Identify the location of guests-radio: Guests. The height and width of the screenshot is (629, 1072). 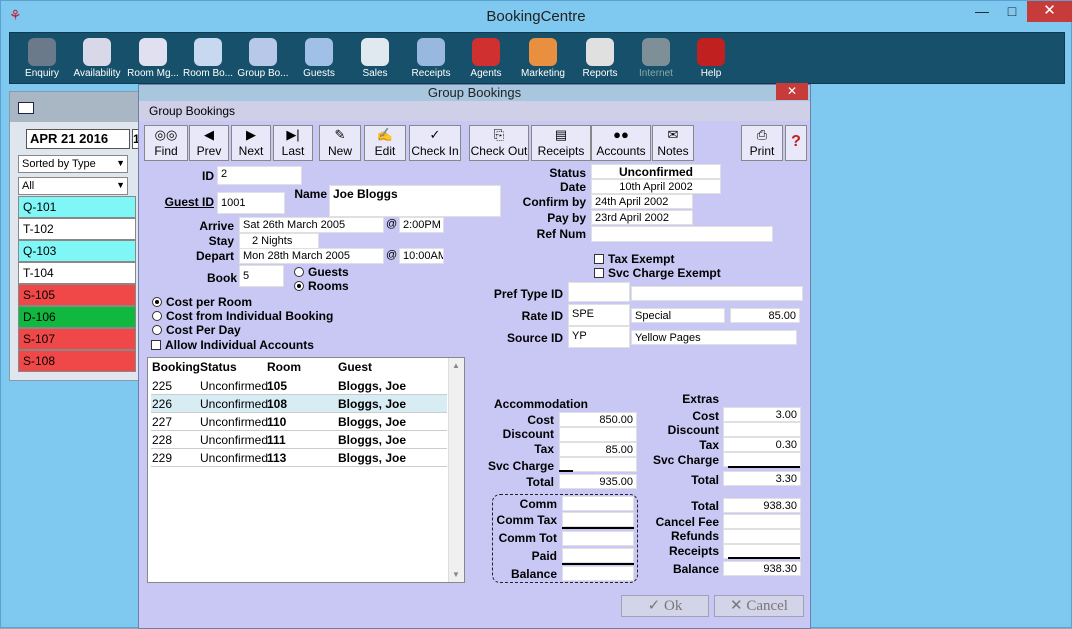
(321, 272).